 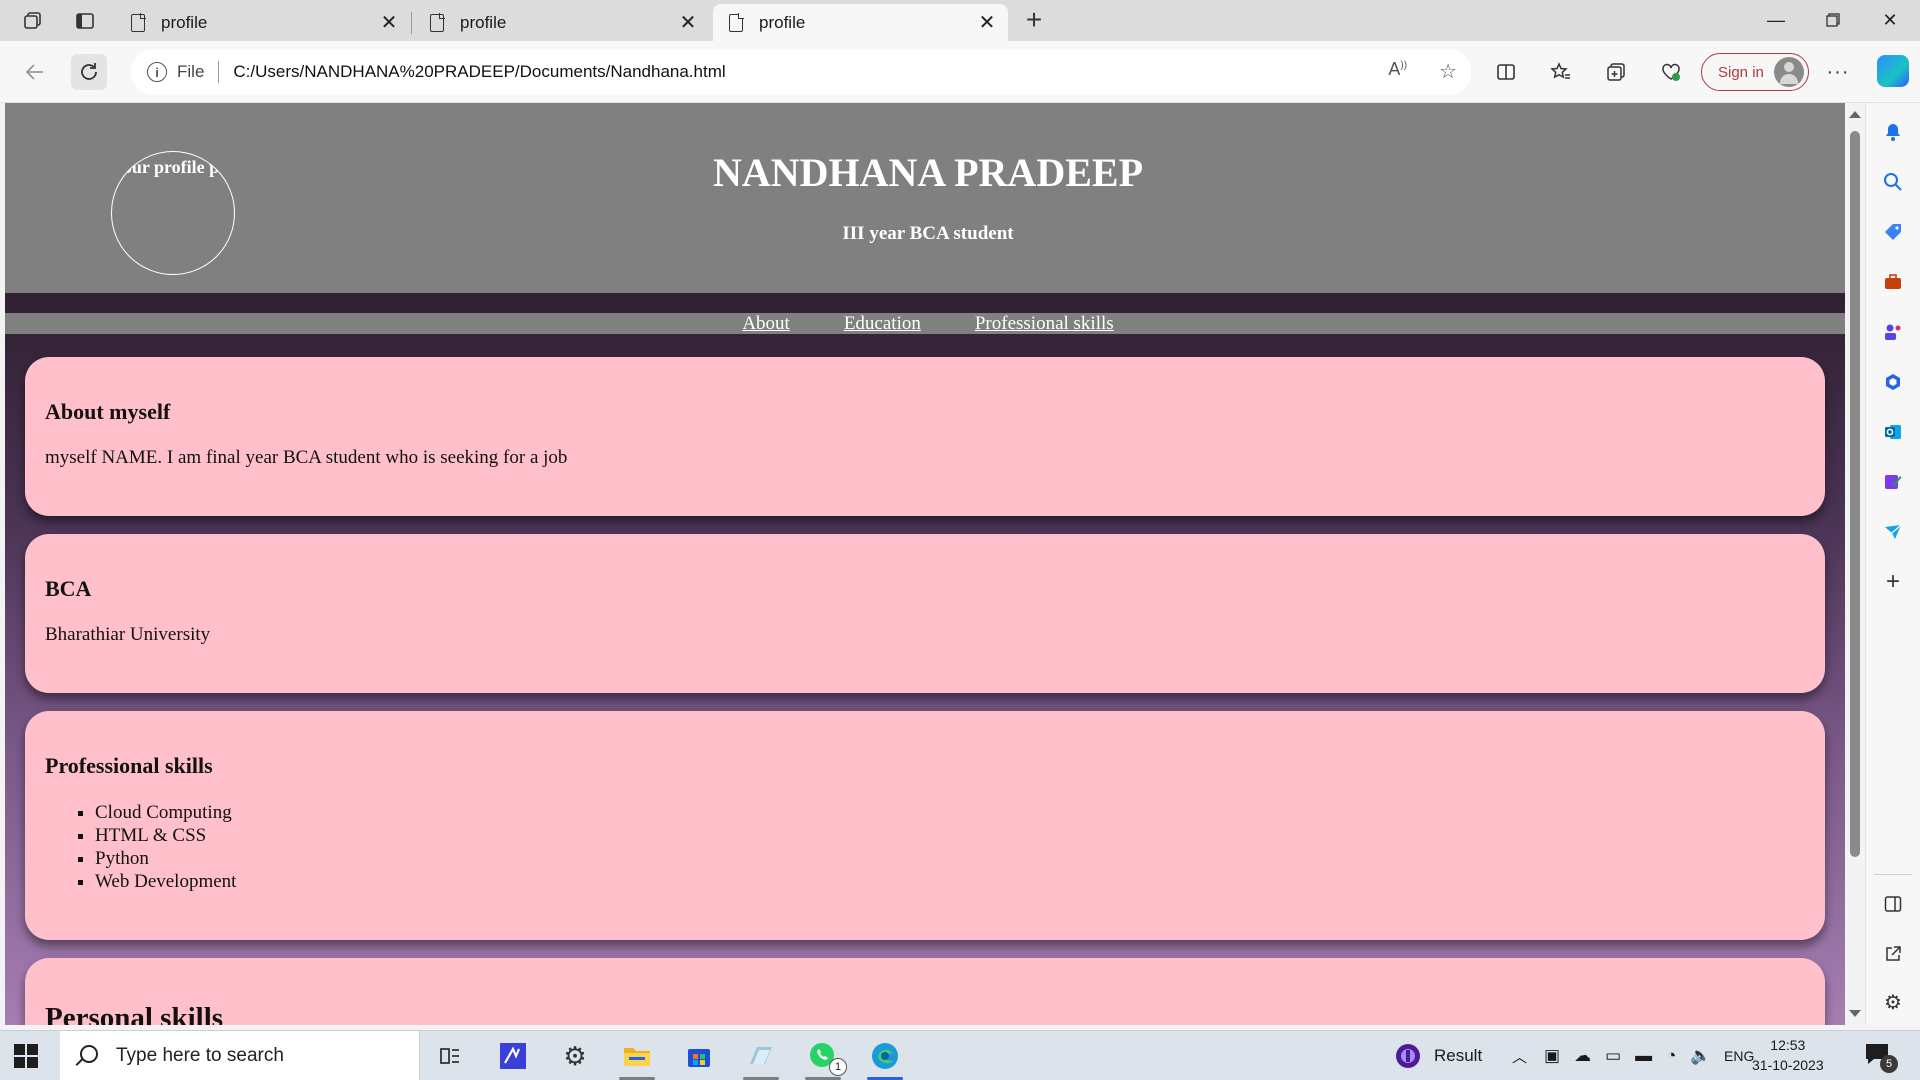 What do you see at coordinates (1893, 1002) in the screenshot?
I see `gear-icon: ⚙` at bounding box center [1893, 1002].